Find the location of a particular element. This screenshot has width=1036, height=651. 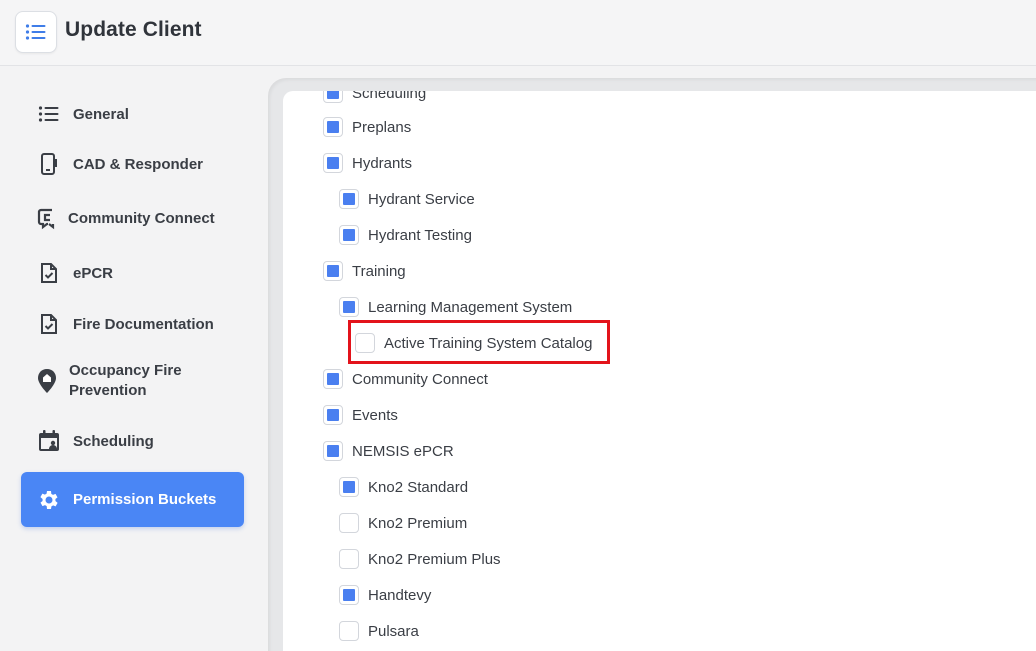

permission-row: Kno2 Premium is located at coordinates (403, 523).